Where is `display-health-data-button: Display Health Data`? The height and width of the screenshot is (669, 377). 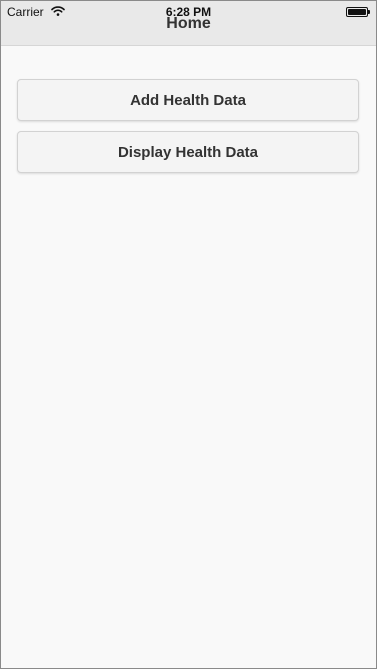 display-health-data-button: Display Health Data is located at coordinates (188, 152).